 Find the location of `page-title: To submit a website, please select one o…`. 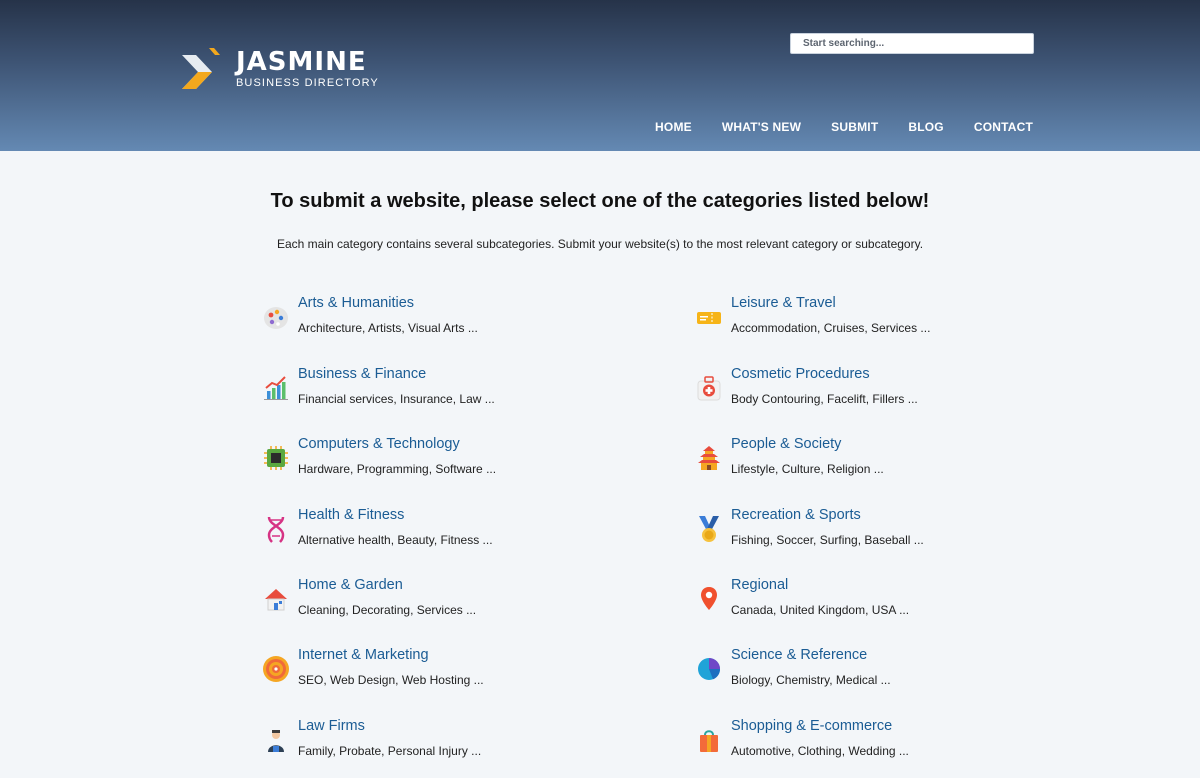

page-title: To submit a website, please select one o… is located at coordinates (600, 201).